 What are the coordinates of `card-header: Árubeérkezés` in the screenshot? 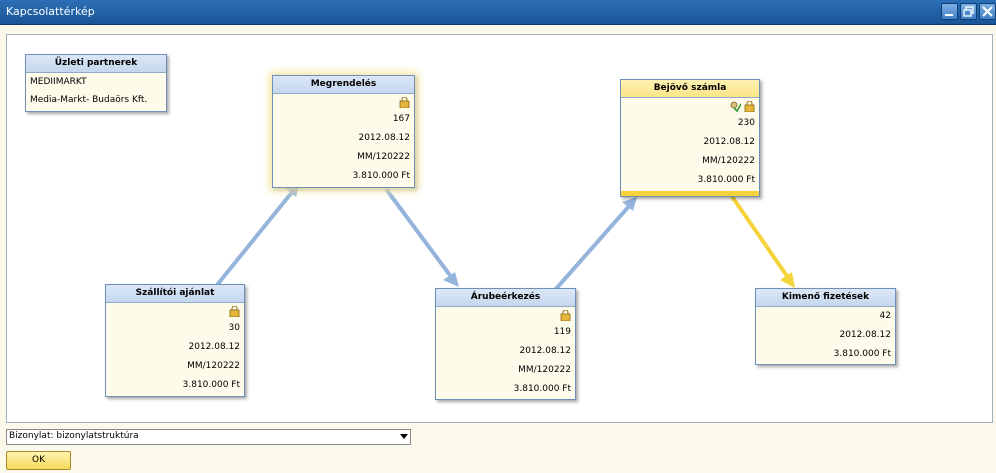 It's located at (505, 298).